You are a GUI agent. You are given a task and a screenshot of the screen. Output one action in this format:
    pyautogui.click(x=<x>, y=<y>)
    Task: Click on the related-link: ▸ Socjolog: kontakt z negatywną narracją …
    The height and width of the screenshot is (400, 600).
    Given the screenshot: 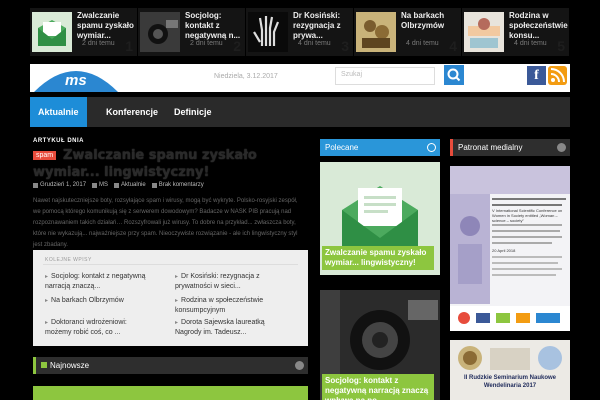 What is the action you would take?
    pyautogui.click(x=100, y=281)
    